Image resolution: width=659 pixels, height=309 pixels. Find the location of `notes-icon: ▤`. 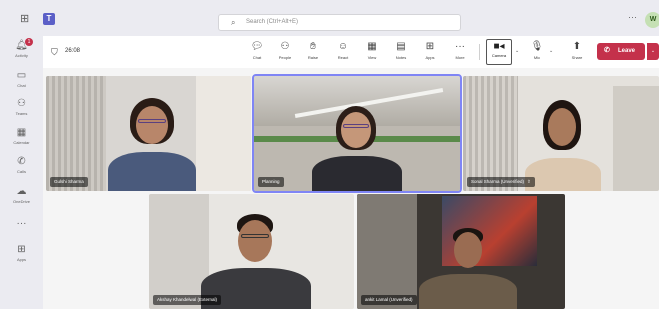

notes-icon: ▤ is located at coordinates (401, 46).